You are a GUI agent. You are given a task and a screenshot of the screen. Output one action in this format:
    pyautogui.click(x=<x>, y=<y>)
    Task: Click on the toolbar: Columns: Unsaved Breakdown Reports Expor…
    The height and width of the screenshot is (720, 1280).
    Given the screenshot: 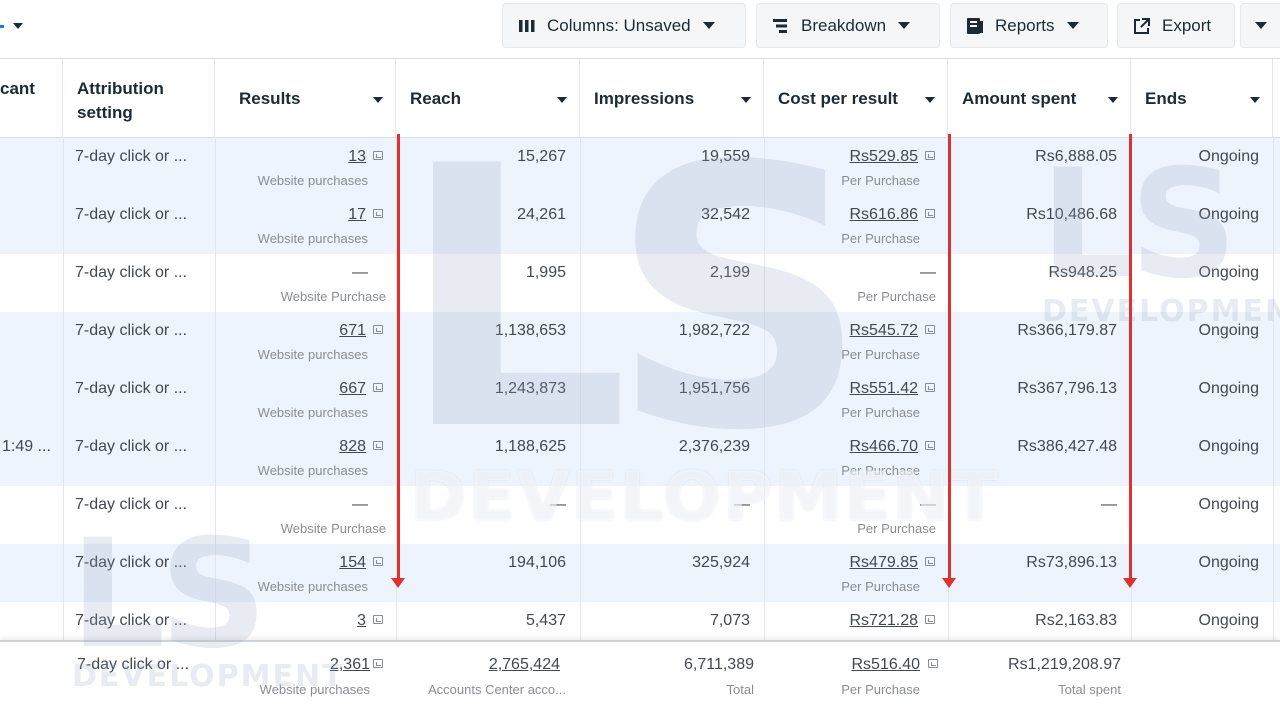 What is the action you would take?
    pyautogui.click(x=640, y=29)
    